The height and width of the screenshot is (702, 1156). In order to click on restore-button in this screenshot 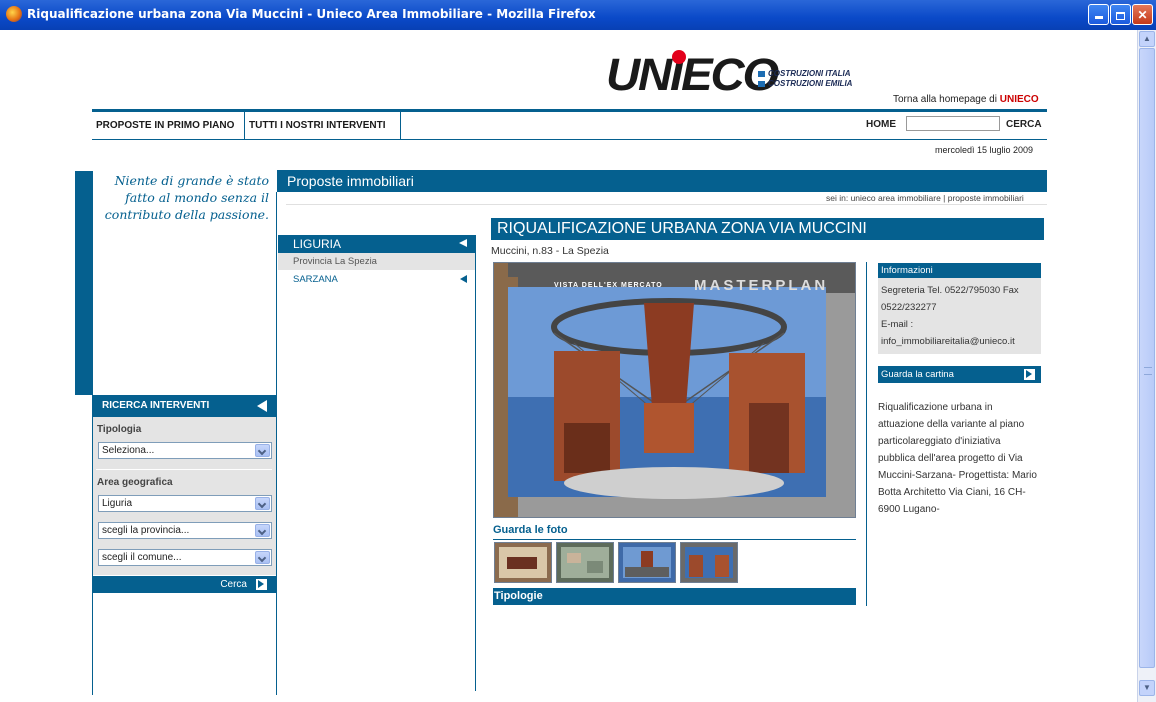, I will do `click(1120, 14)`.